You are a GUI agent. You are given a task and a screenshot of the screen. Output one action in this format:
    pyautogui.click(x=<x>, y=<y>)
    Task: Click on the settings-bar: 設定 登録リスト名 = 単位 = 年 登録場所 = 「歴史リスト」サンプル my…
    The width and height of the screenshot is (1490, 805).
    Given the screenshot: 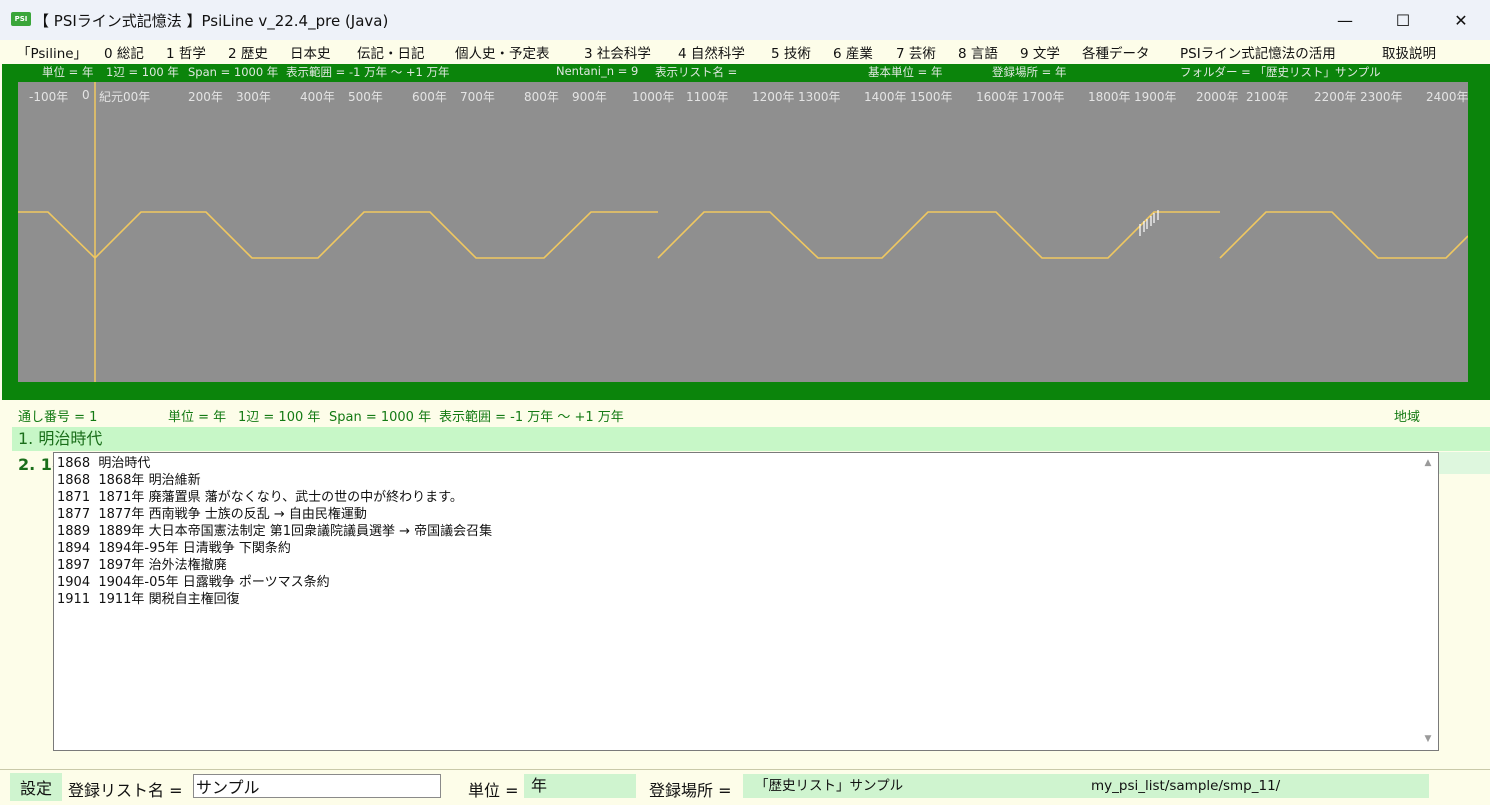 What is the action you would take?
    pyautogui.click(x=745, y=787)
    